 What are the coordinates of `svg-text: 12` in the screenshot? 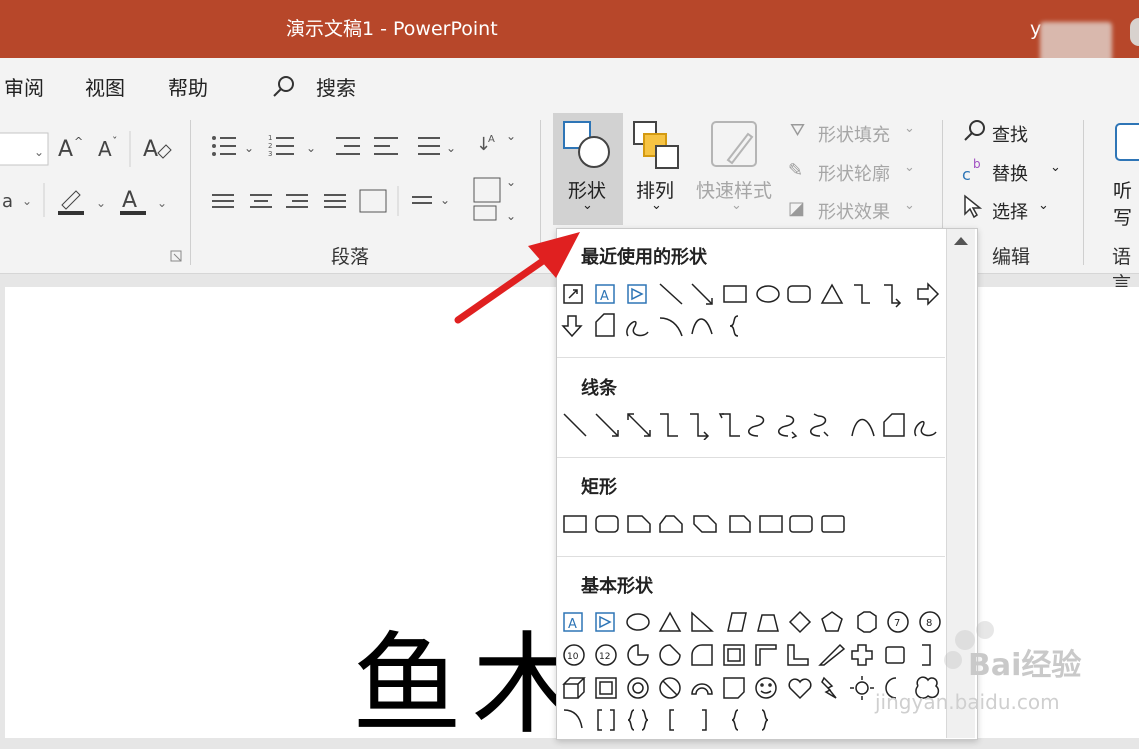 It's located at (604, 657).